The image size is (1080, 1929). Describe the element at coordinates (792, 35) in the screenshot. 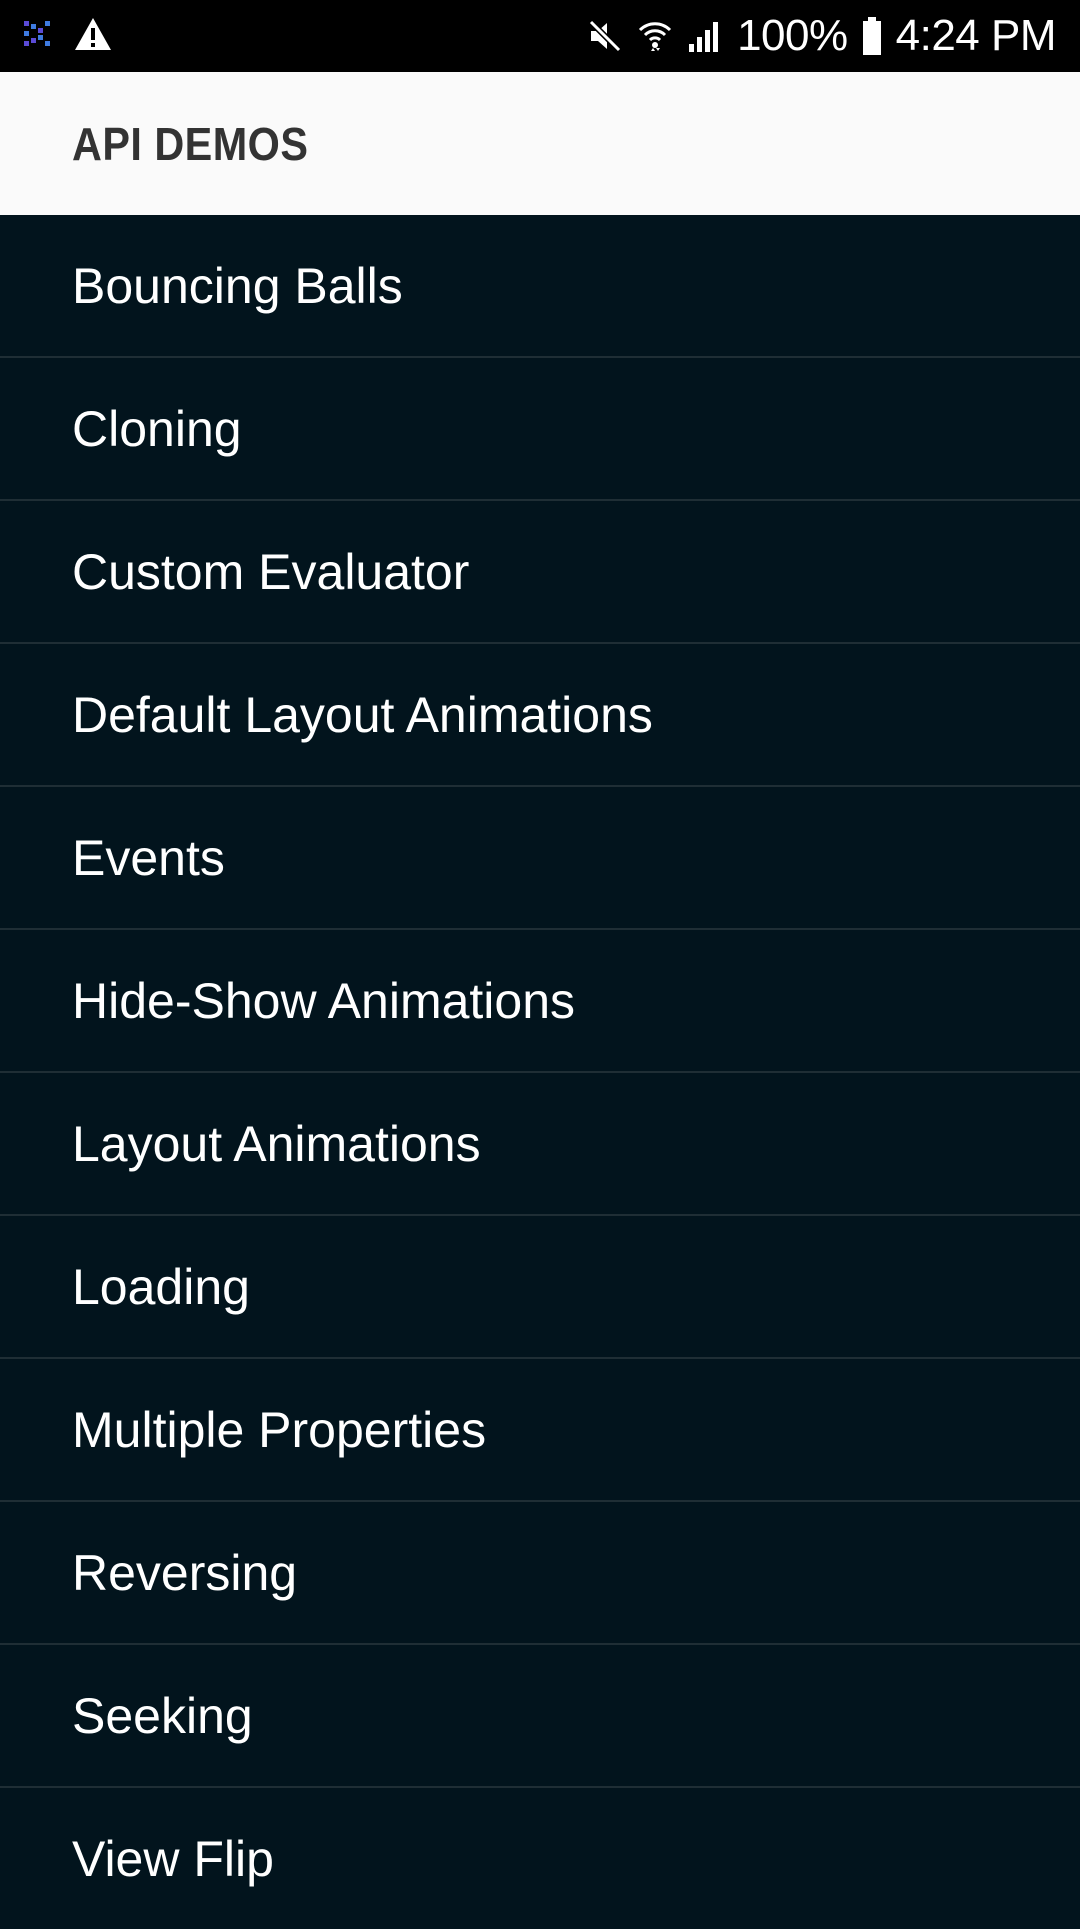

I see `battery-percent: 100%` at that location.